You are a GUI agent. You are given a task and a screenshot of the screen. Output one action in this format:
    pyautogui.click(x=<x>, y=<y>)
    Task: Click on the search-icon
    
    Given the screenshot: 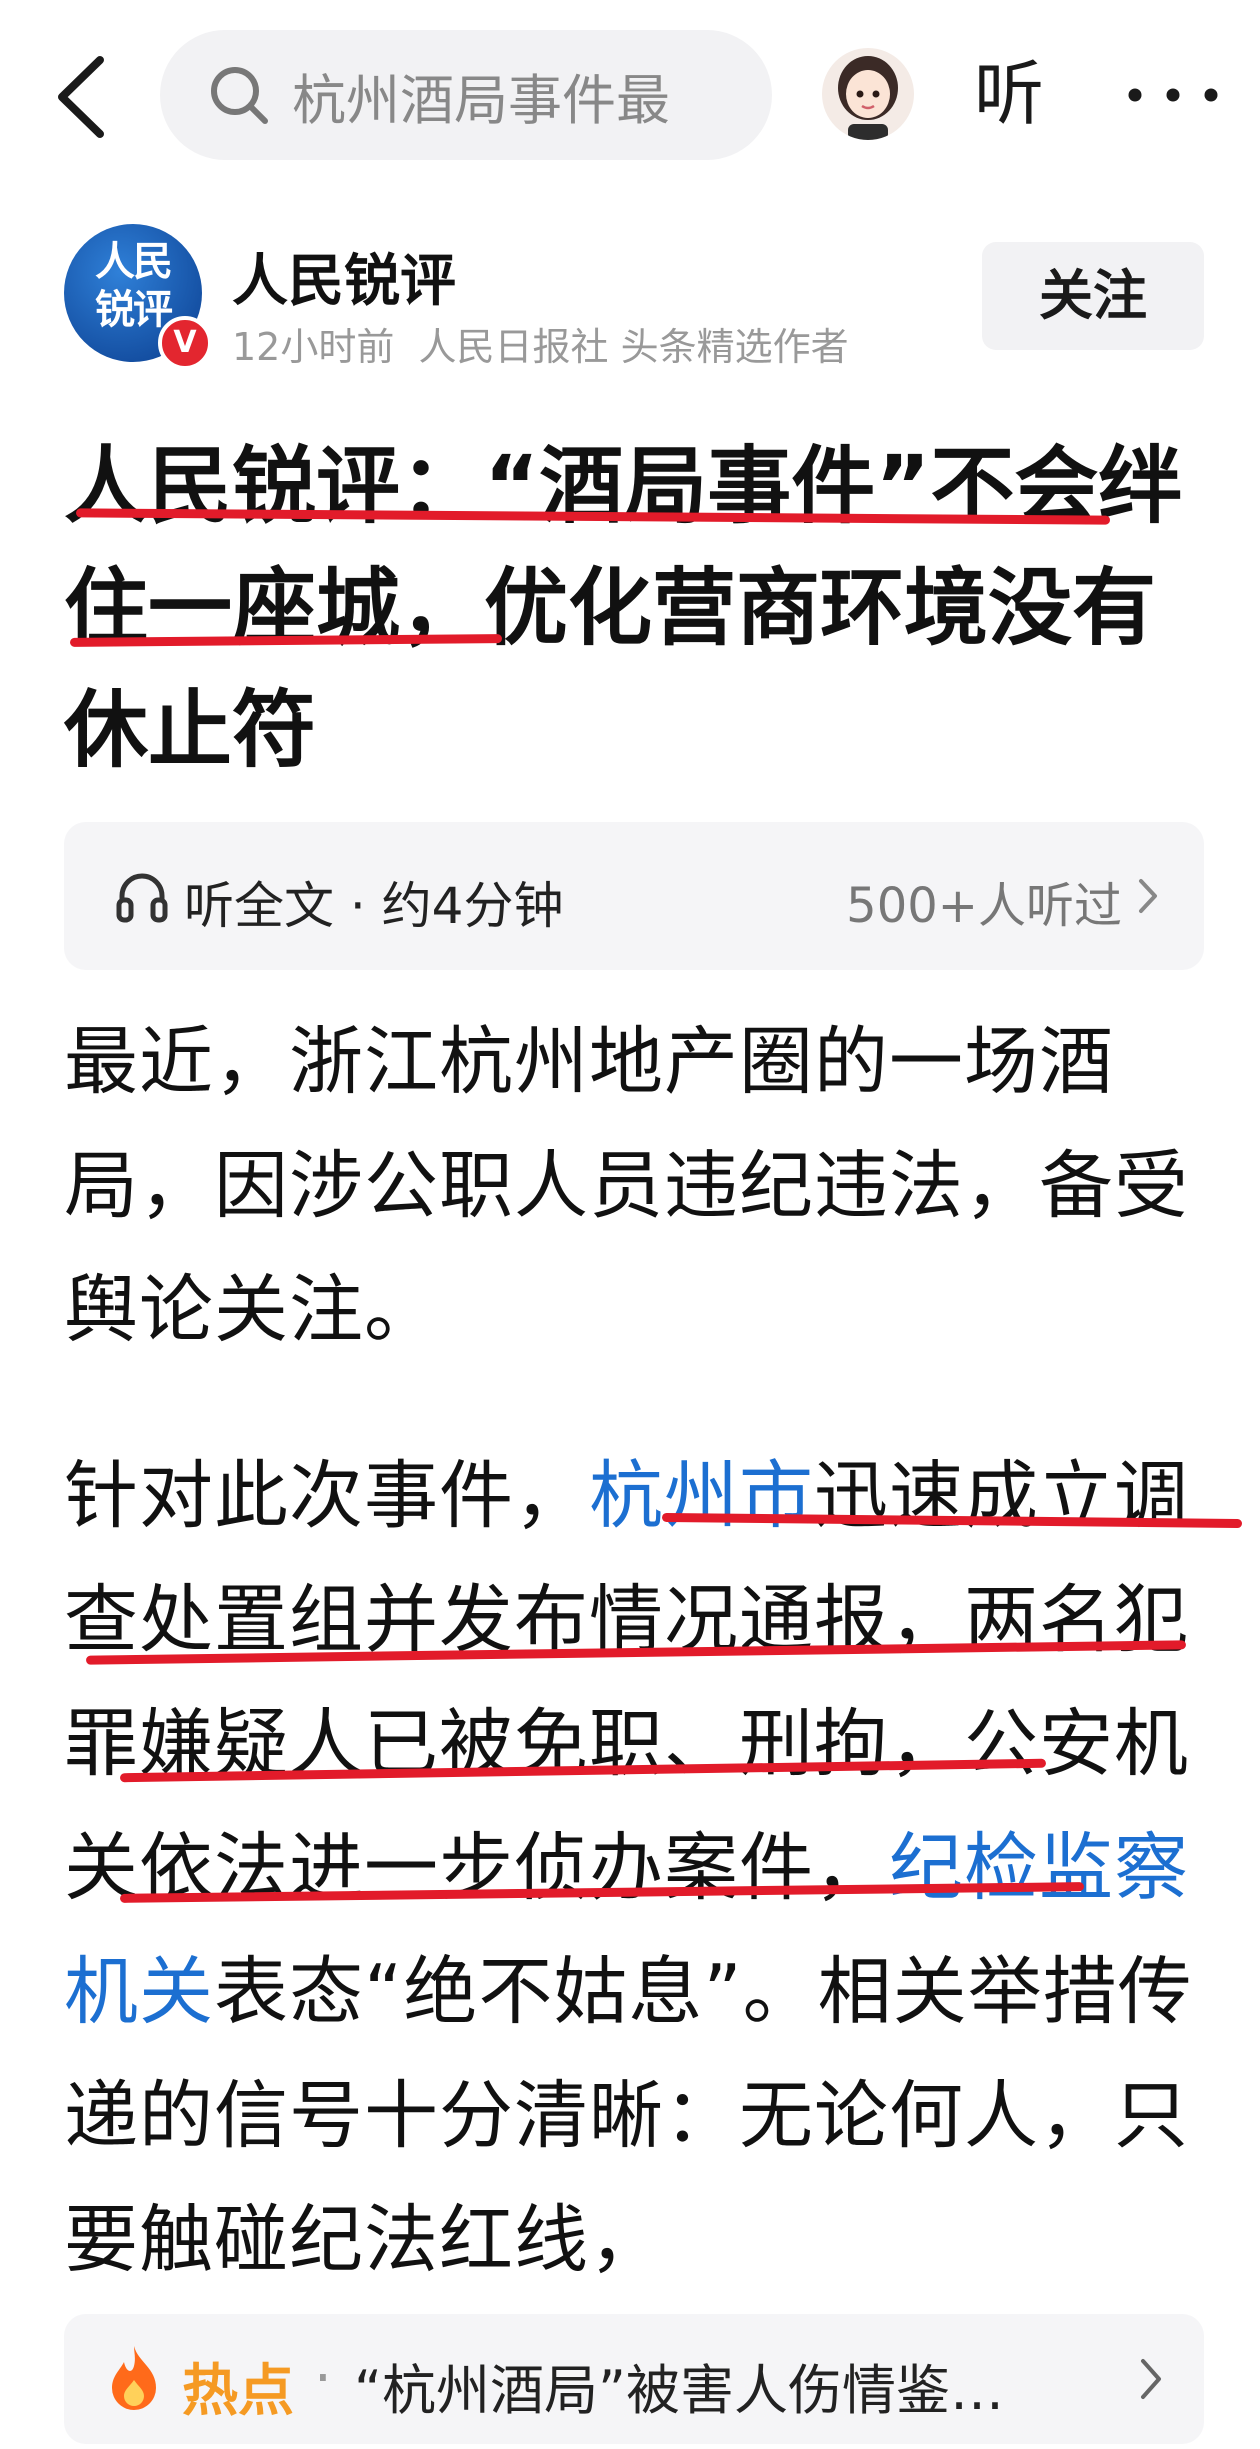 What is the action you would take?
    pyautogui.click(x=239, y=95)
    